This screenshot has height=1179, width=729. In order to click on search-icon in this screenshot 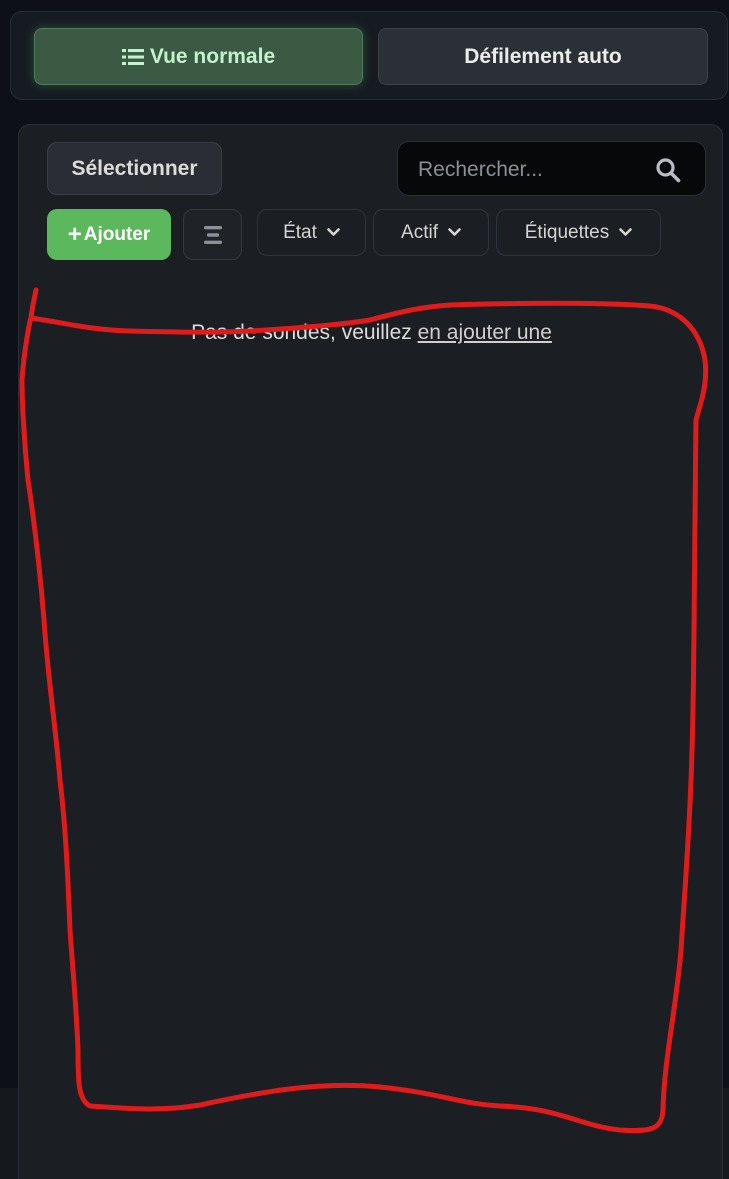, I will do `click(668, 170)`.